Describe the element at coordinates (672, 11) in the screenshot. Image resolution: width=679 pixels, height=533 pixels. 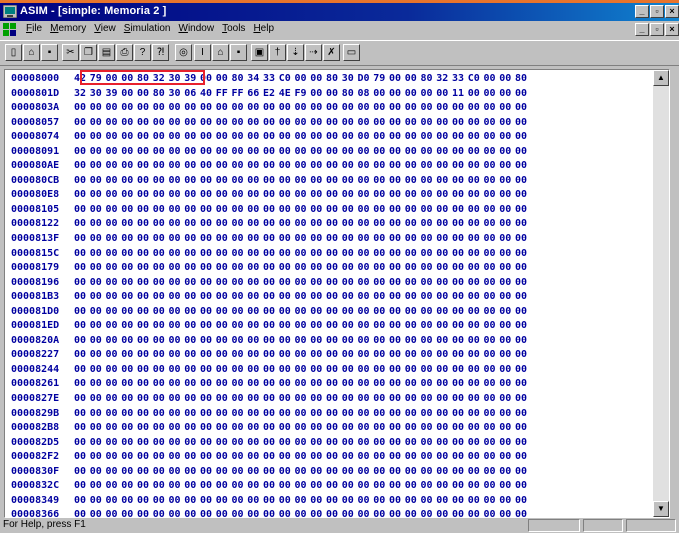
I see `close-button: ×` at that location.